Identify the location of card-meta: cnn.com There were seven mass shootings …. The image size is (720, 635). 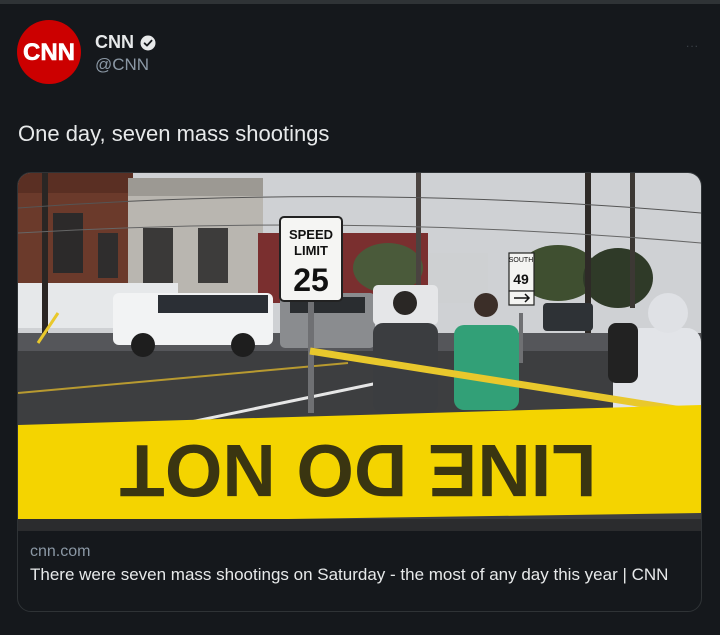
(359, 571).